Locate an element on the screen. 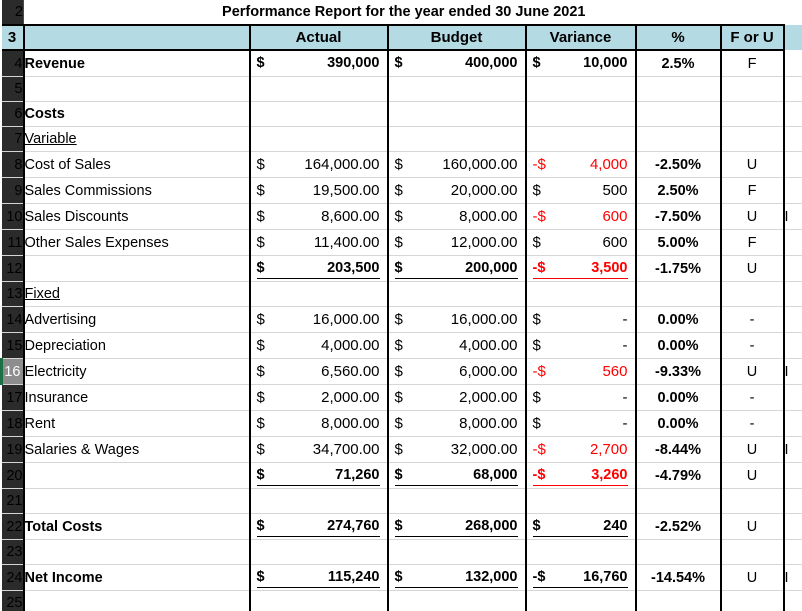 The image size is (802, 611). cell-budget-24: $132,000 is located at coordinates (456, 577).